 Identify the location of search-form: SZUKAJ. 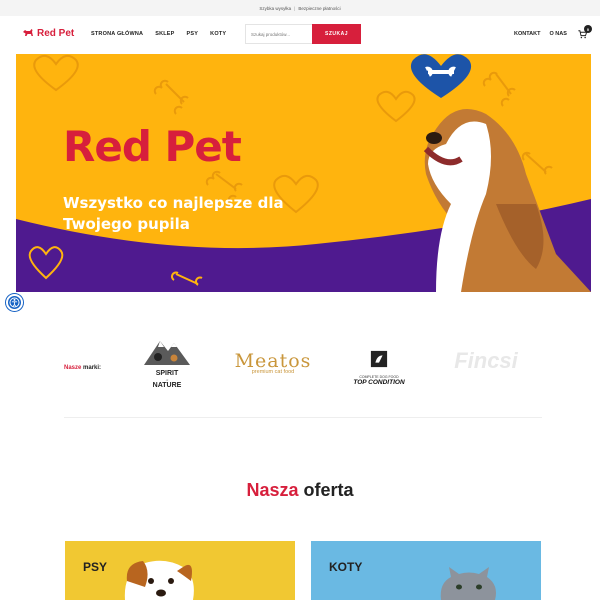
(303, 34).